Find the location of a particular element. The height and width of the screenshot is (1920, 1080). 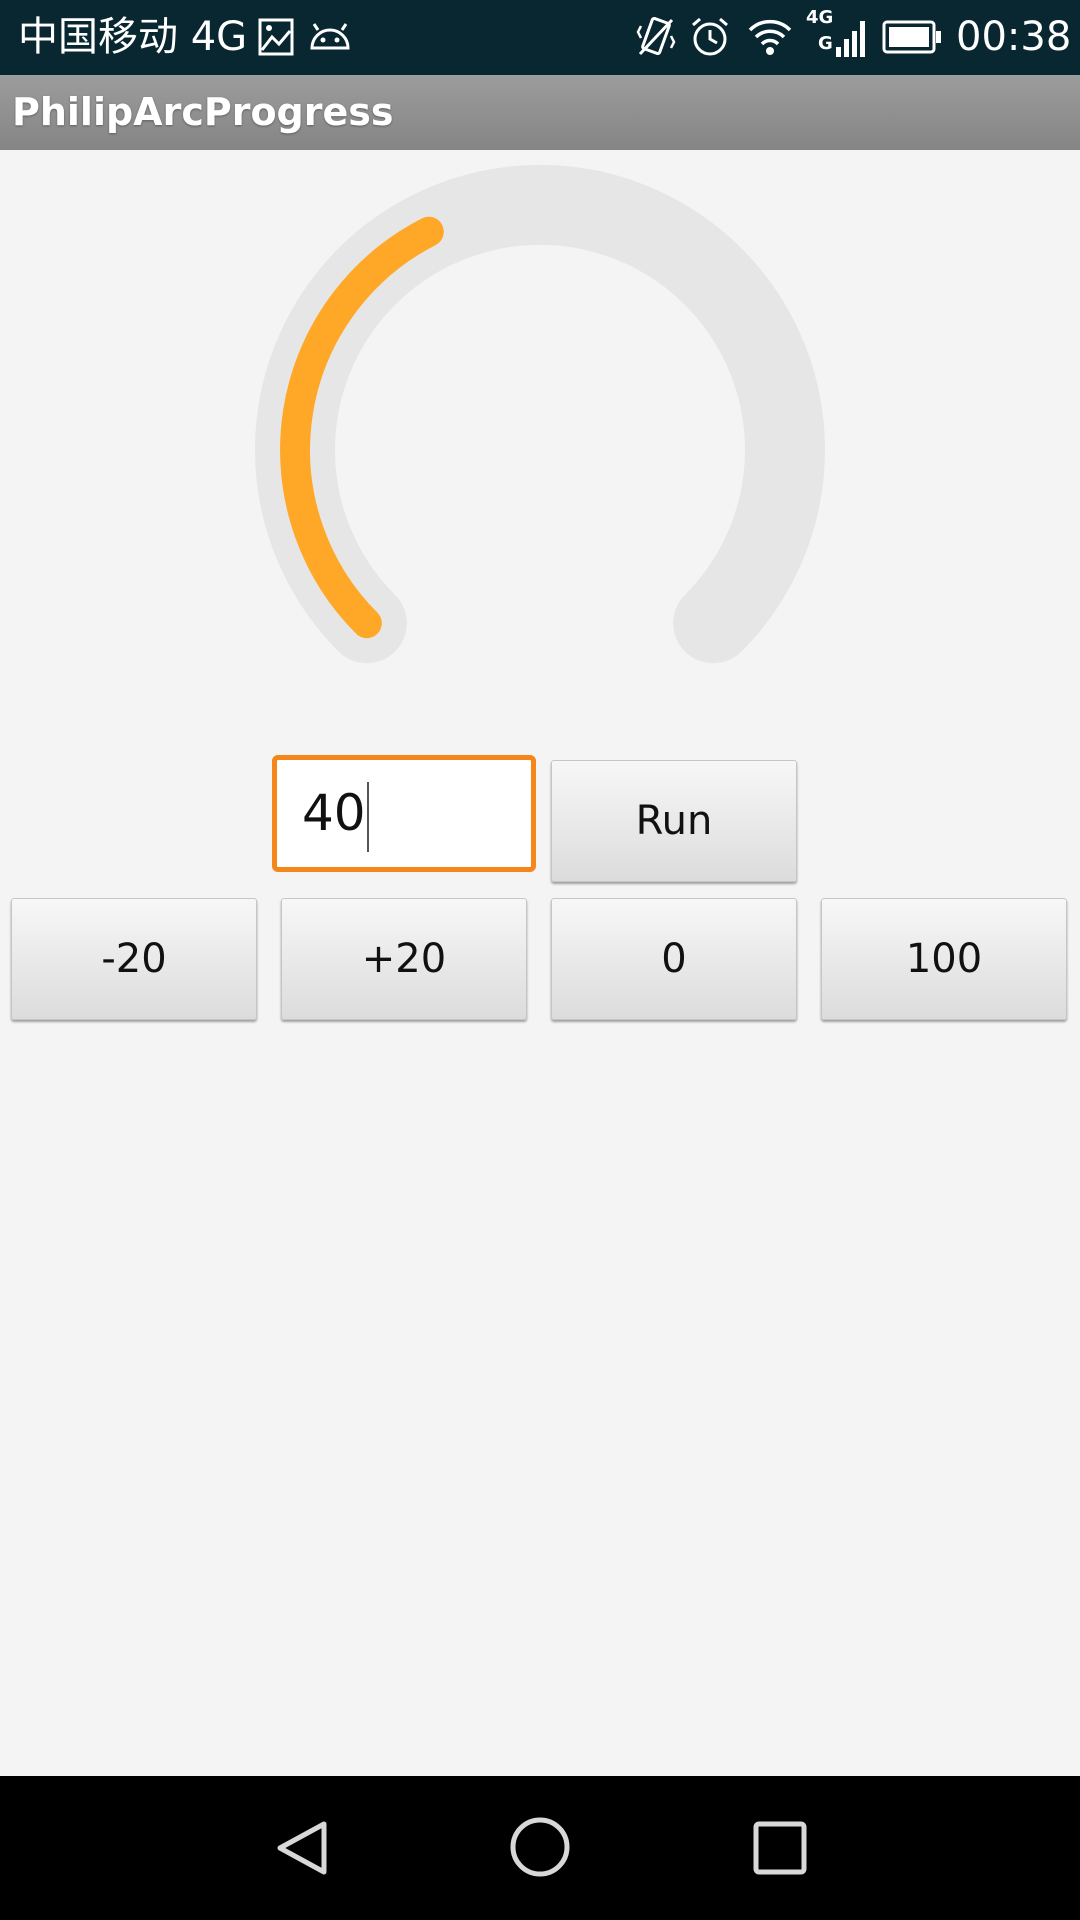

vibrate-icon is located at coordinates (656, 39).